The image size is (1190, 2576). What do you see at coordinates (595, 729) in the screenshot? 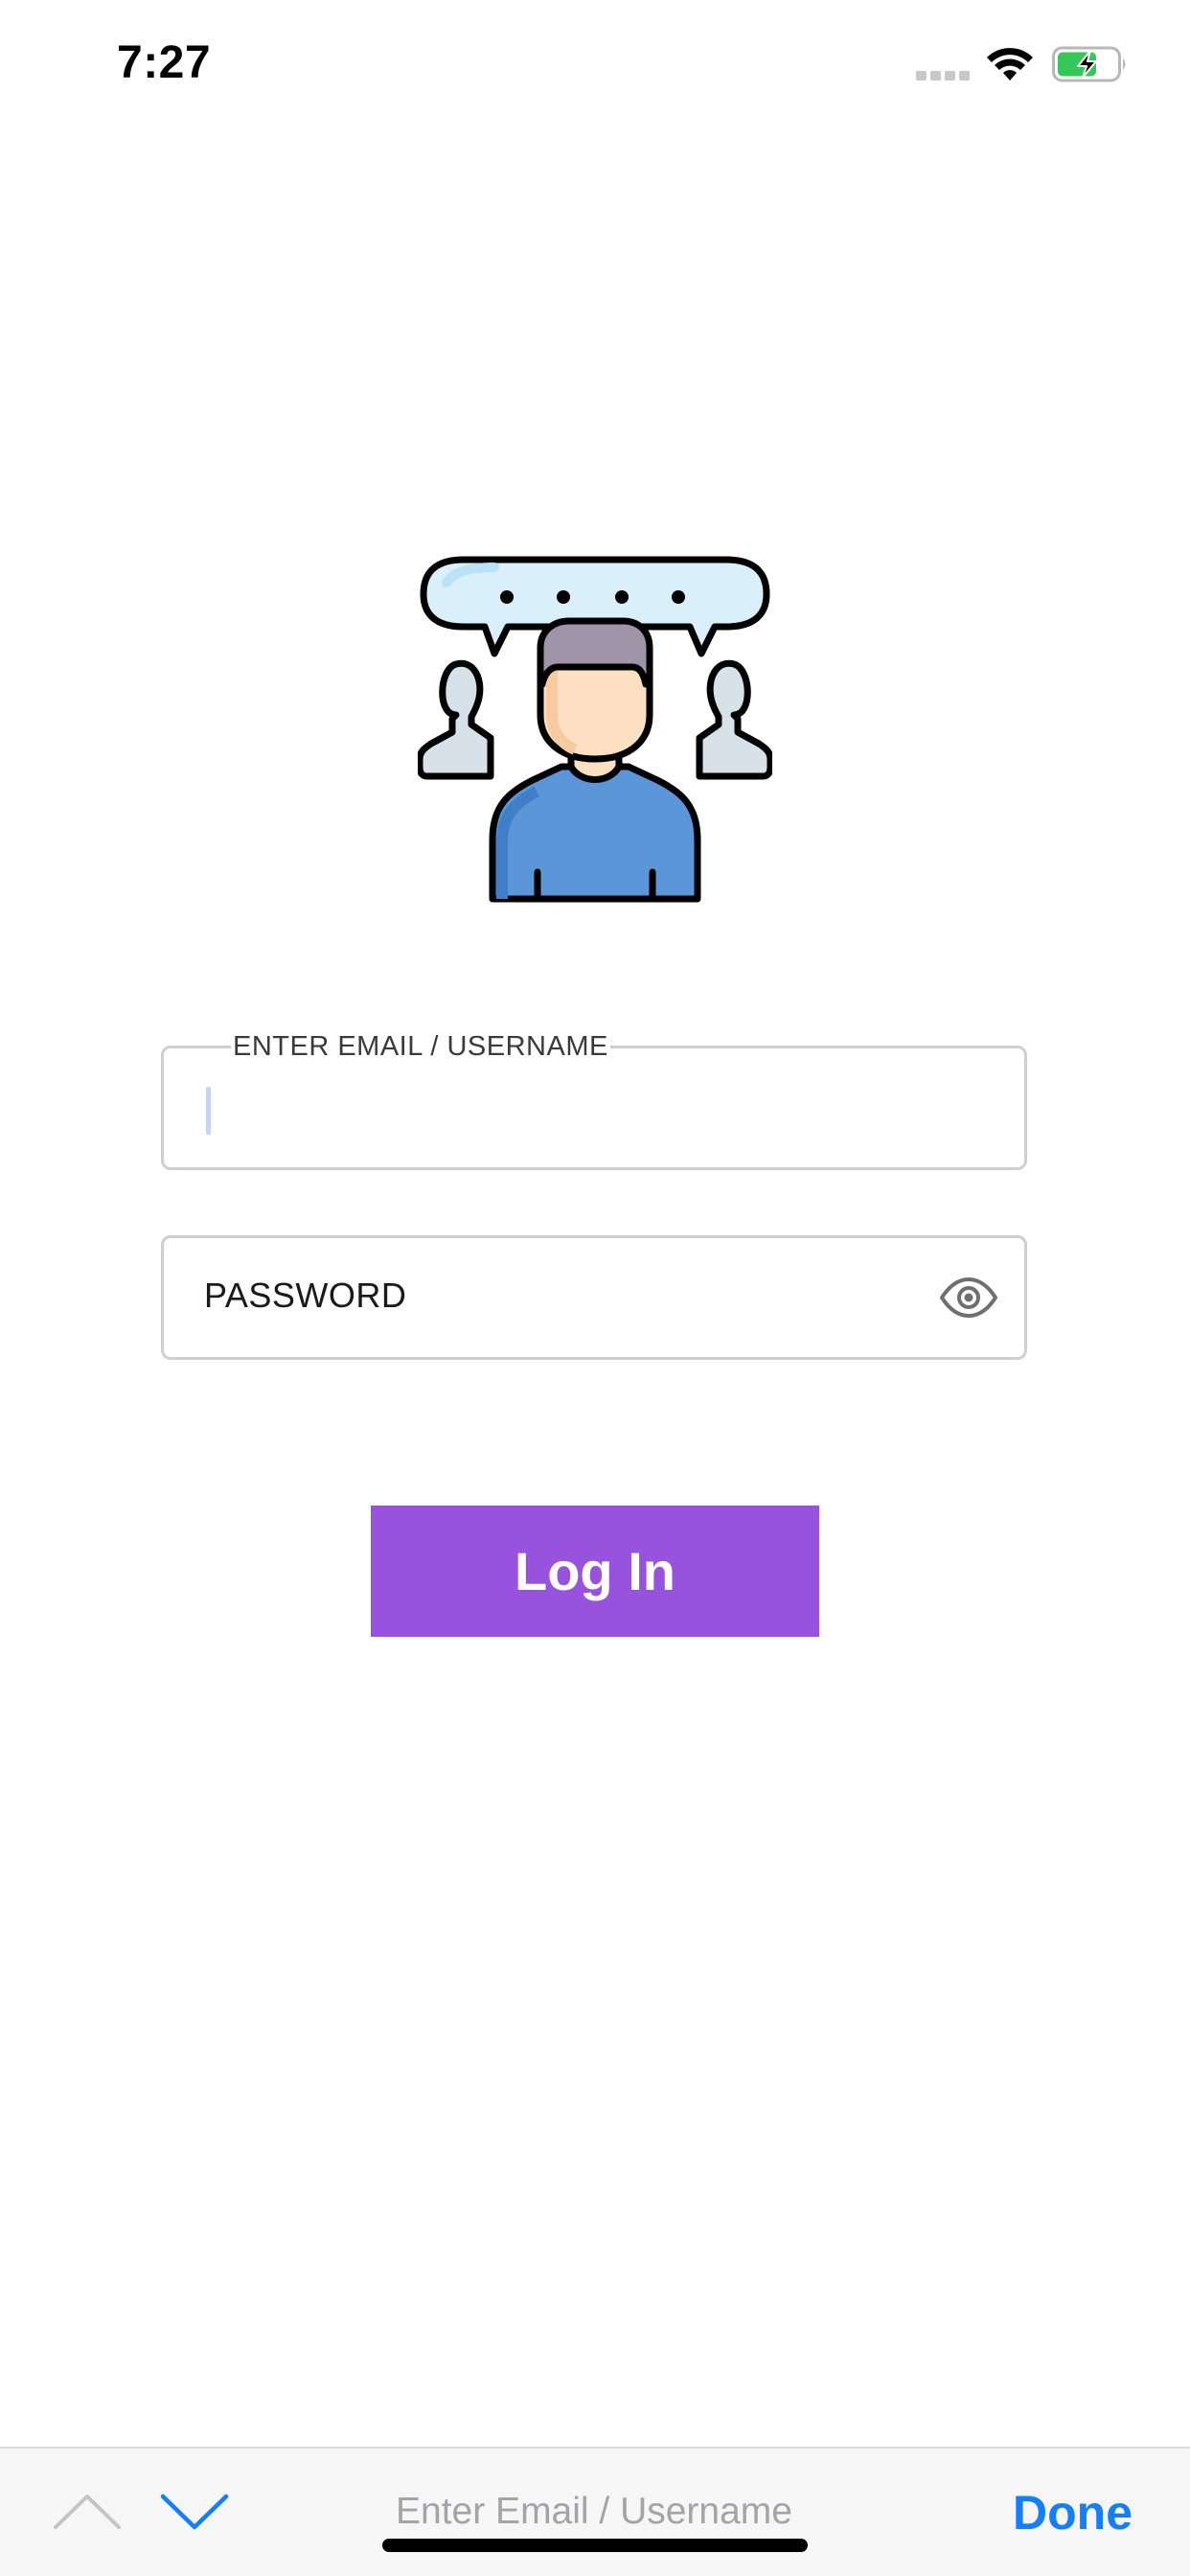
I see `user-group-chat-icon` at bounding box center [595, 729].